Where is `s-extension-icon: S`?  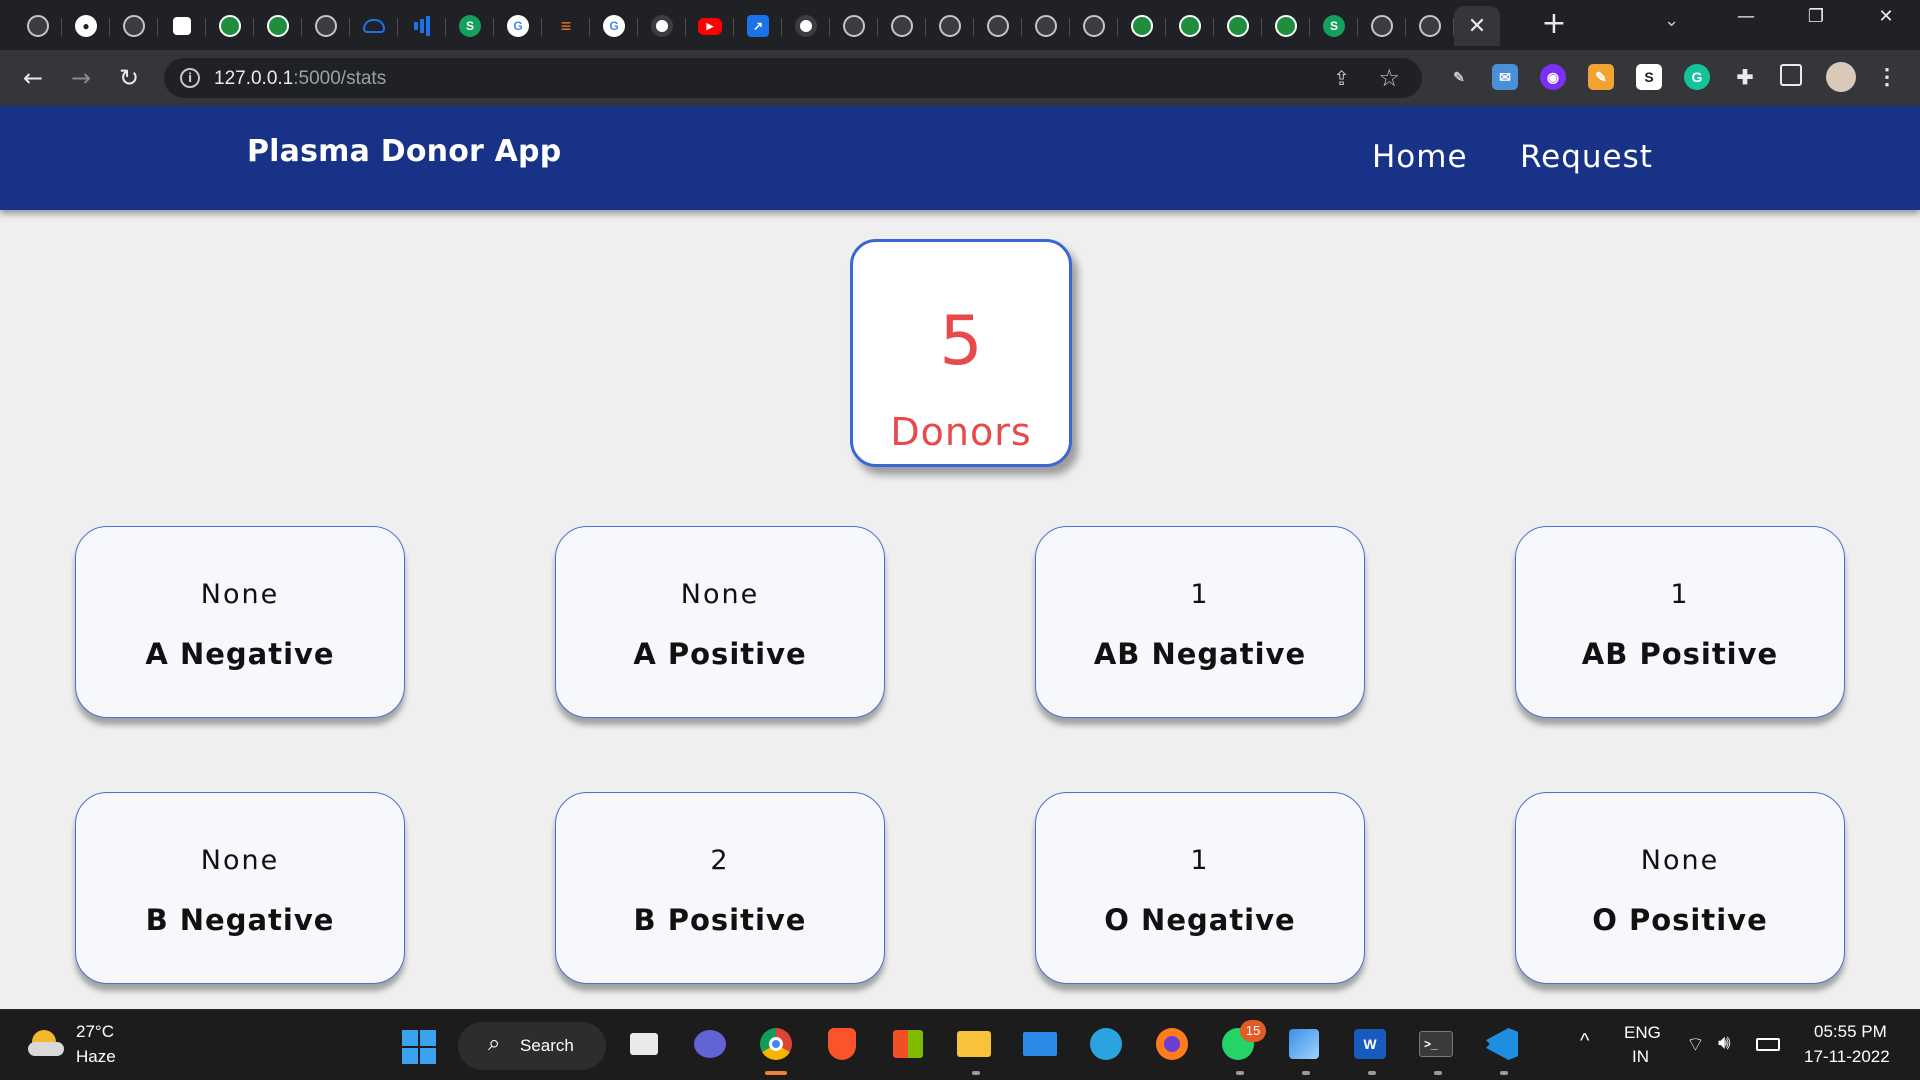 s-extension-icon: S is located at coordinates (1649, 77).